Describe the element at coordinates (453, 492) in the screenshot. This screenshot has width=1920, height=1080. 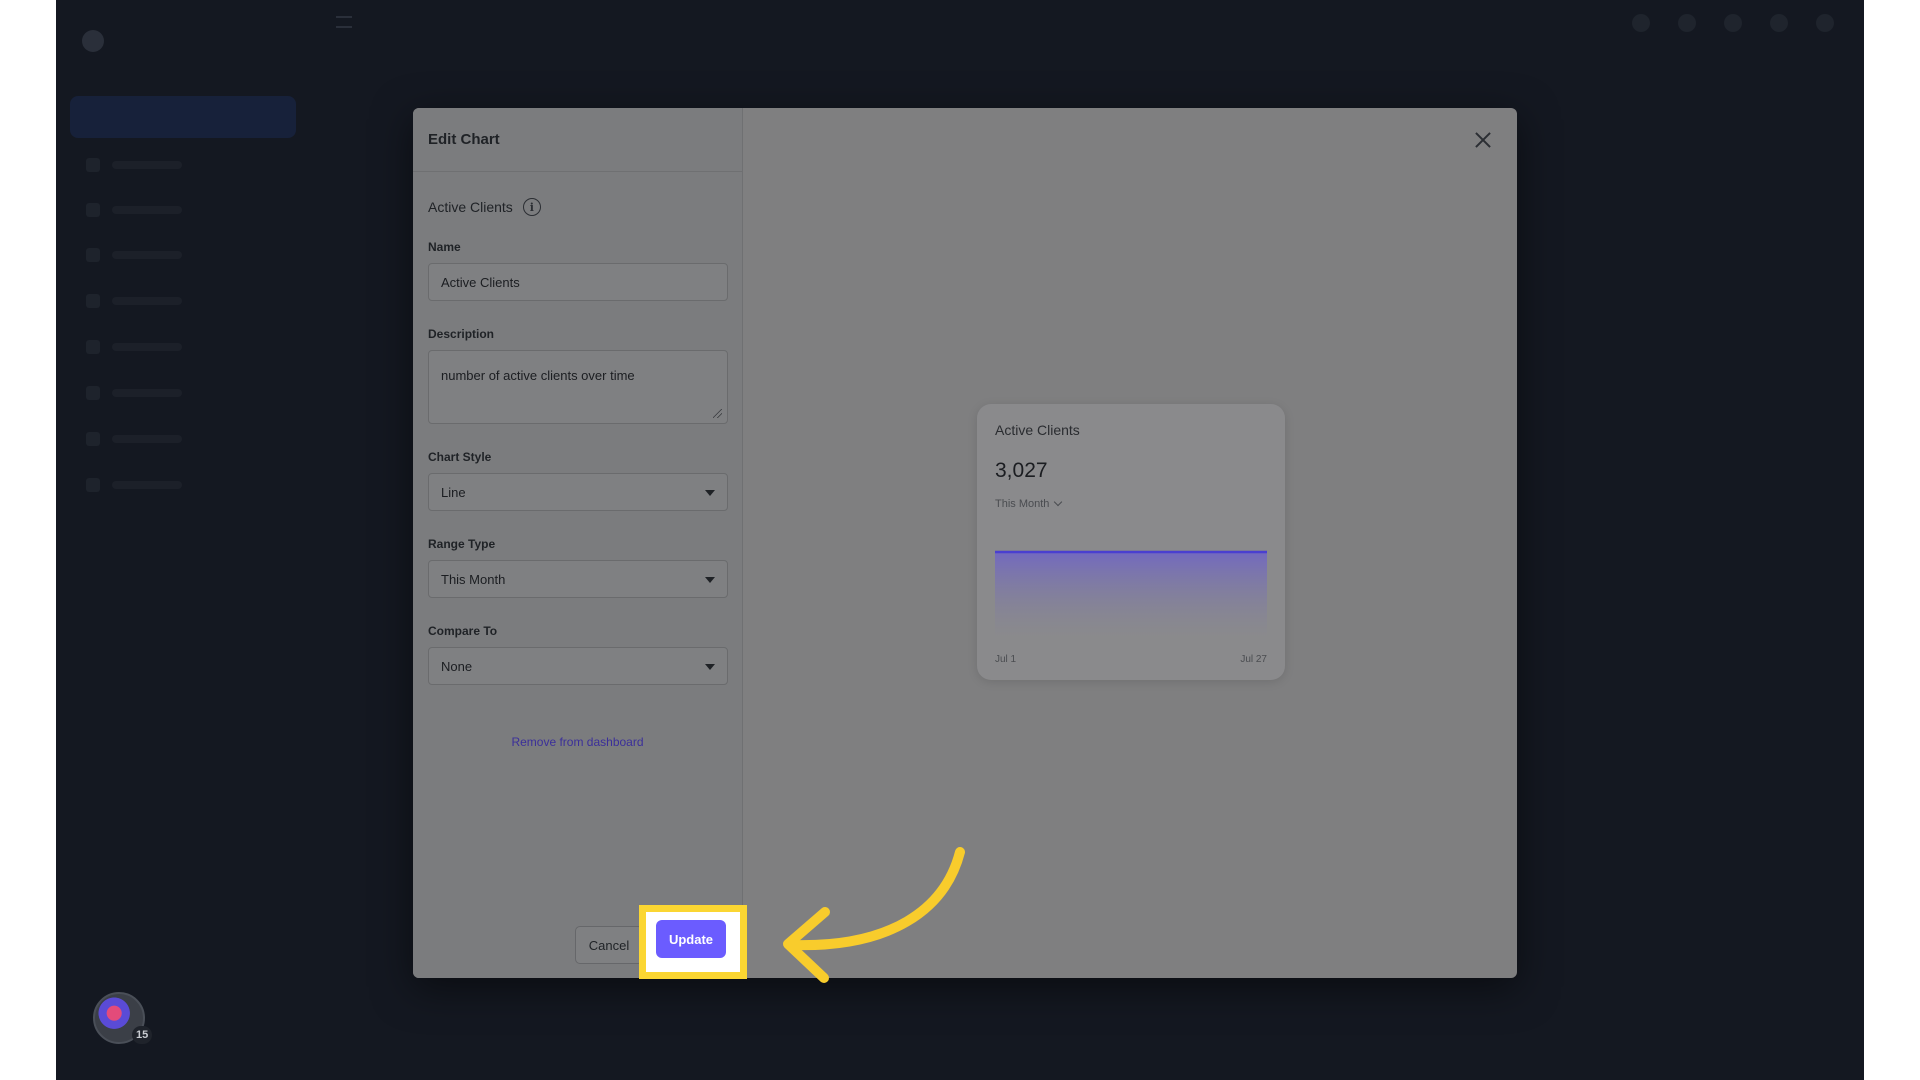
I see `chart-style-value: Line` at that location.